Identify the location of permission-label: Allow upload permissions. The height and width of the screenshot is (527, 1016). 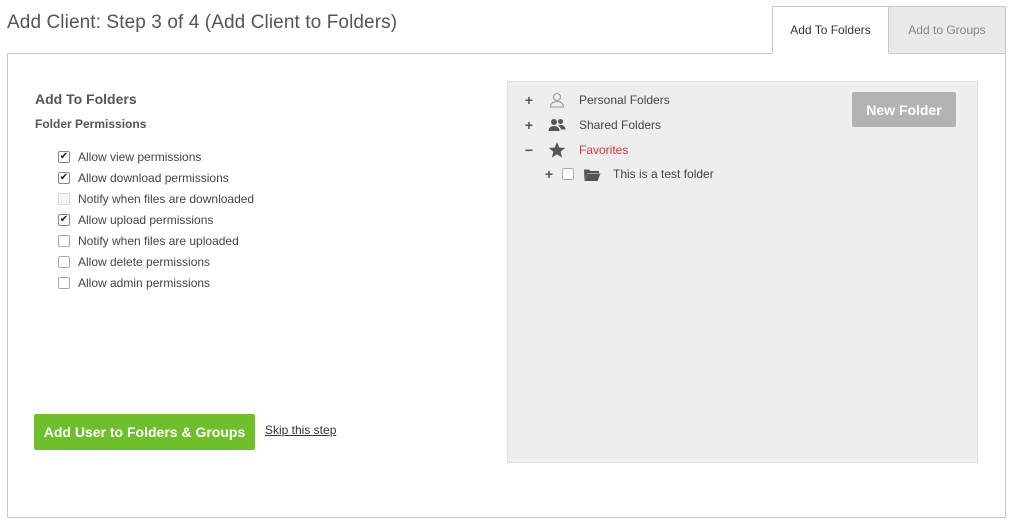
(146, 219).